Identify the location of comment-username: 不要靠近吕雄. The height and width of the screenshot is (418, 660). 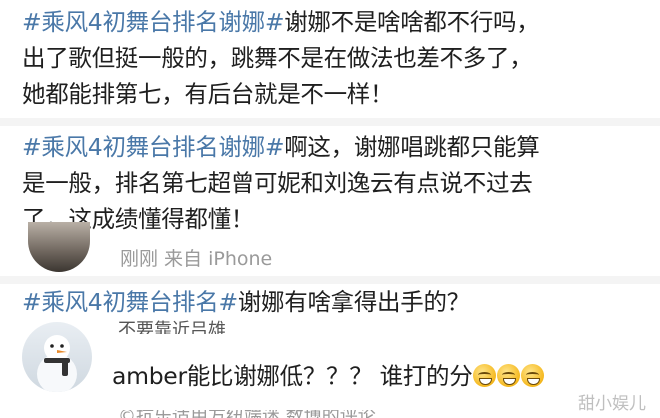
(172, 326).